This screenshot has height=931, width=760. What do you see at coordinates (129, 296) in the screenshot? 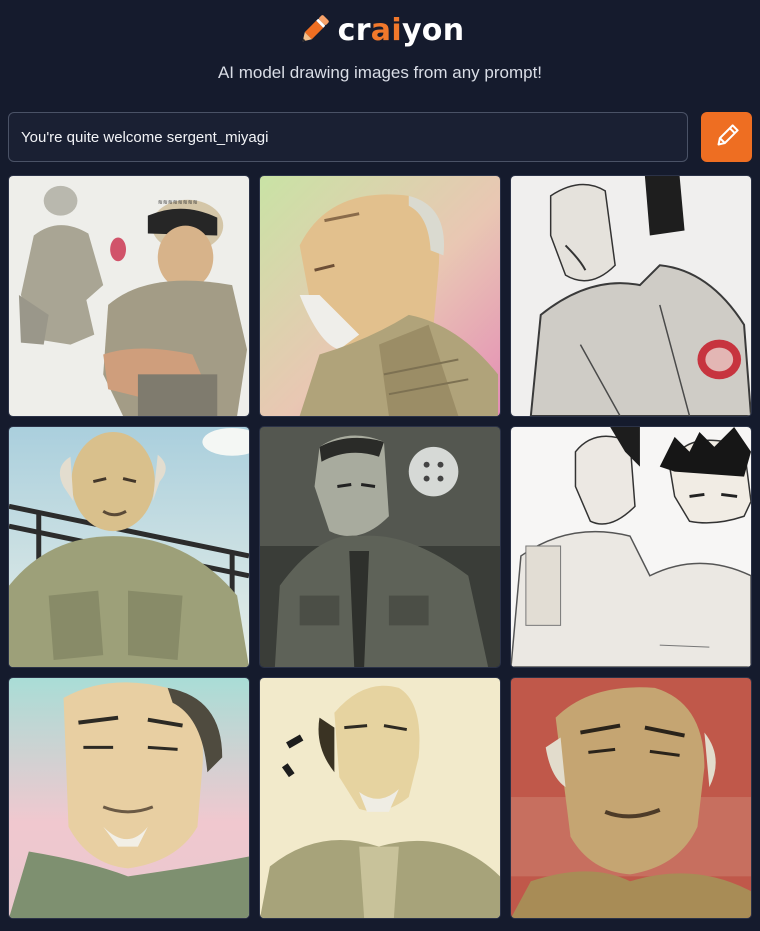
I see `generated-image: ≋≋≋≋≋≋≋≋` at bounding box center [129, 296].